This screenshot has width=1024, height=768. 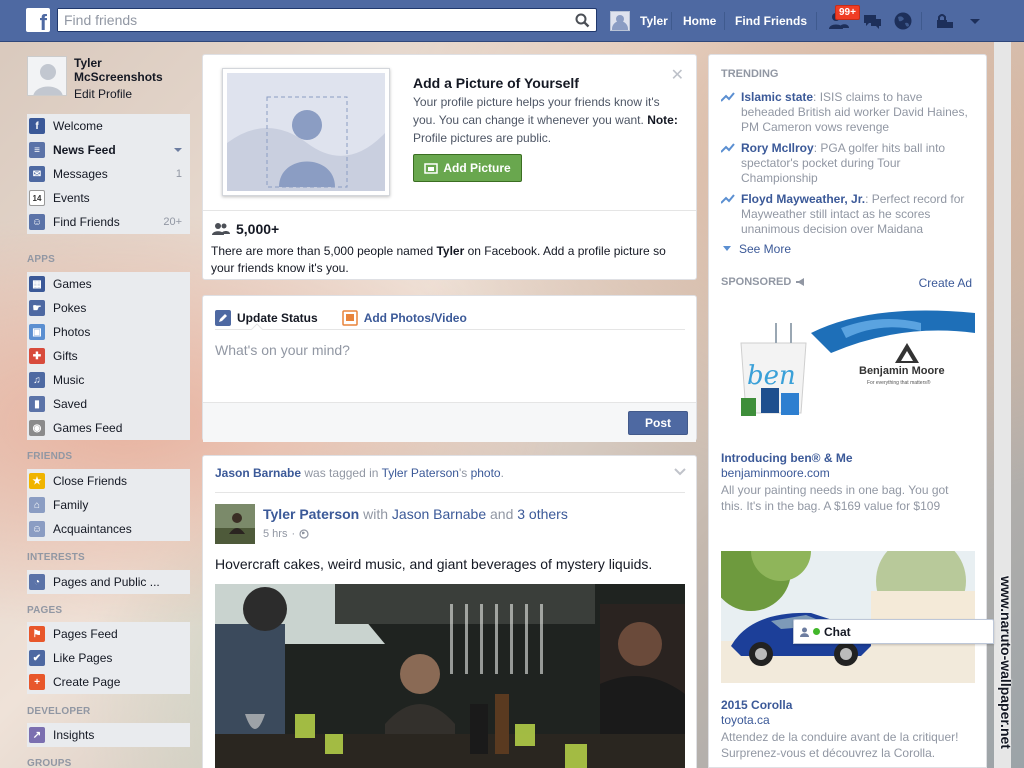 I want to click on add-picture-button-label: Add Picture, so click(x=477, y=168).